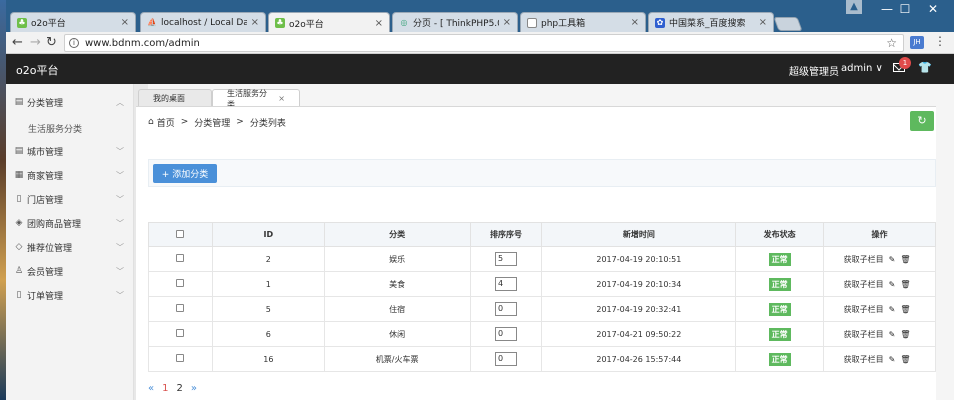  I want to click on pagination-page: 2, so click(180, 388).